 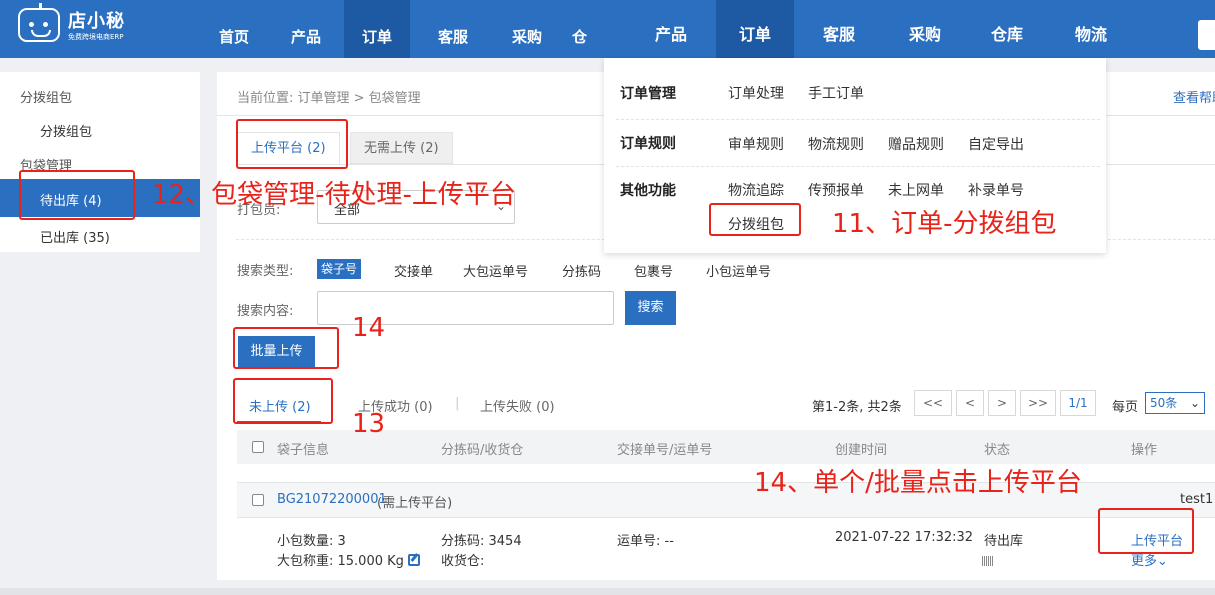 What do you see at coordinates (265, 271) in the screenshot?
I see `search-type-label: 搜索类型:` at bounding box center [265, 271].